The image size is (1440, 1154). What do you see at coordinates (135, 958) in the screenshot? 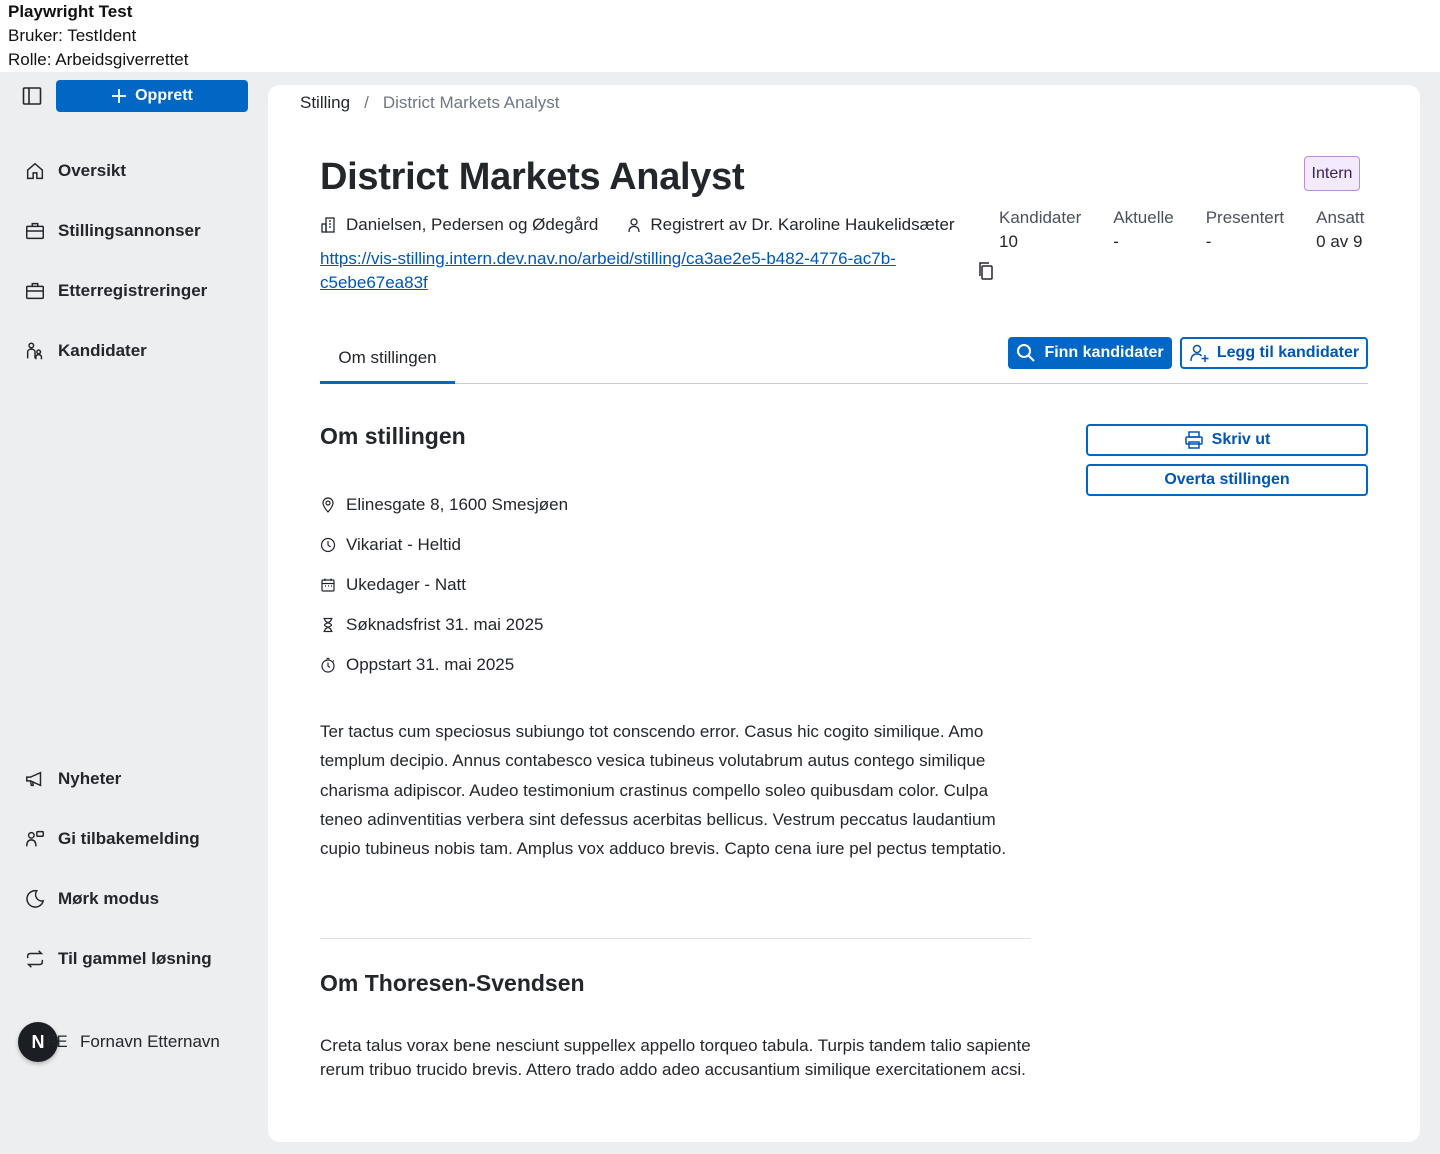
I see `sidebar-item-label: Til gammel løsning` at bounding box center [135, 958].